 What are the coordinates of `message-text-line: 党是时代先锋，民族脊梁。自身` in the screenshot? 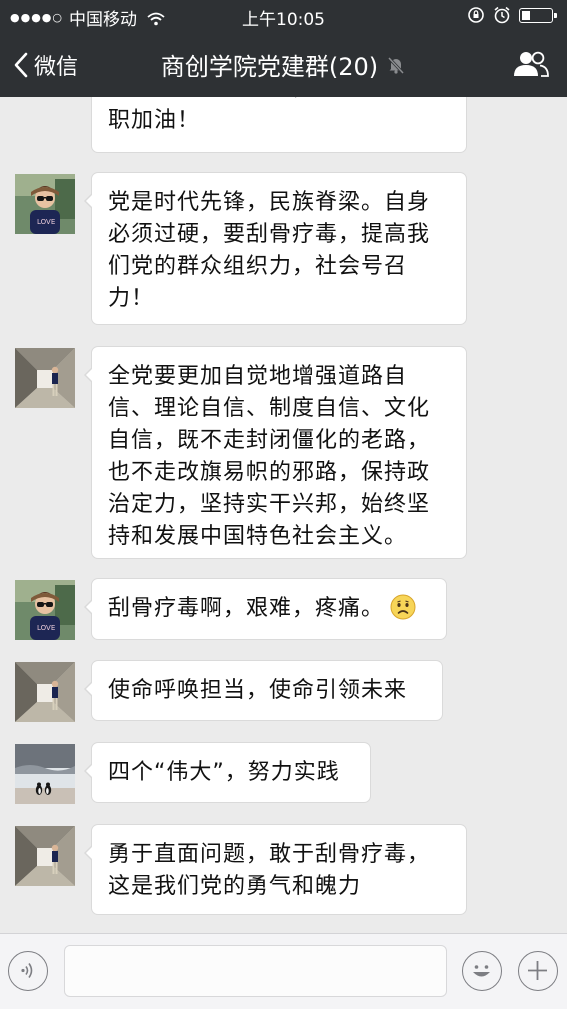 It's located at (269, 202).